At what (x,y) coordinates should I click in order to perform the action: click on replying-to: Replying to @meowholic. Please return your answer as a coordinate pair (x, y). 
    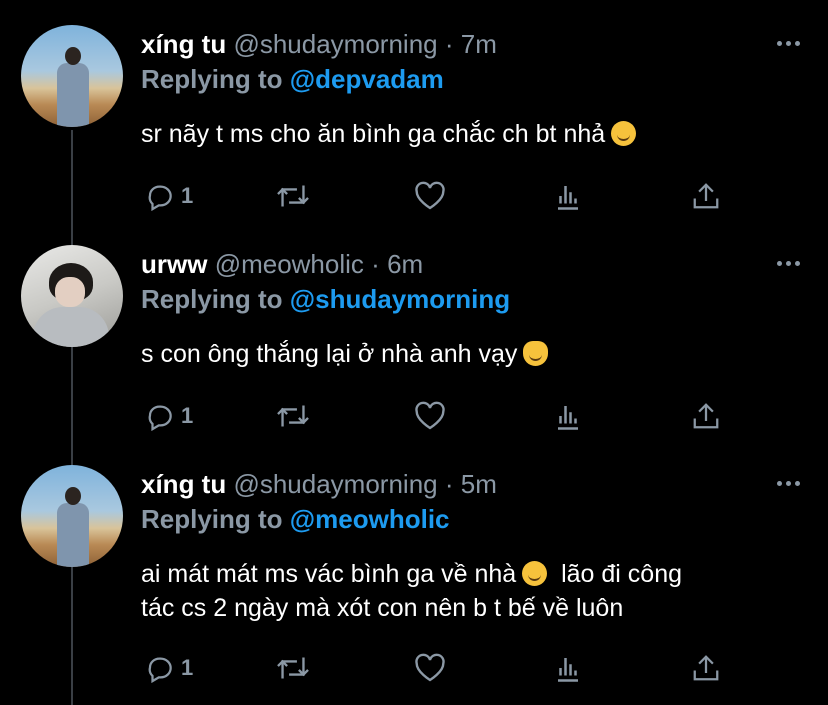
    Looking at the image, I should click on (295, 519).